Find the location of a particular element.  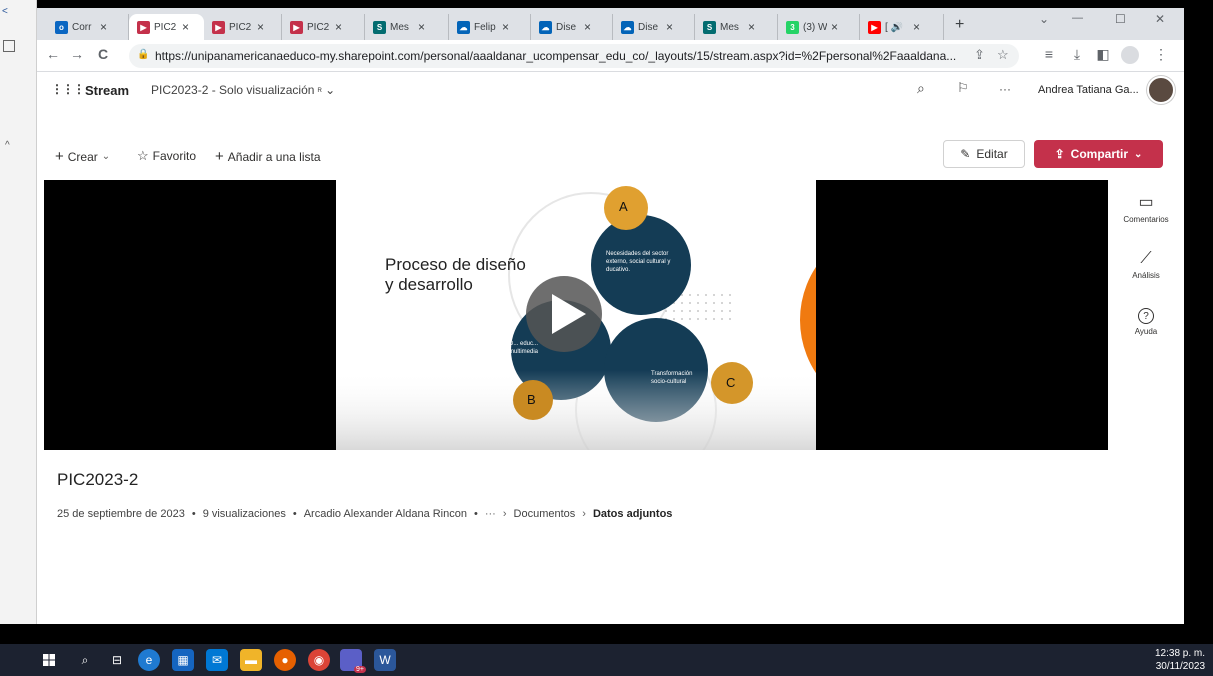

tab-label: [ 🔊 is located at coordinates (894, 27).